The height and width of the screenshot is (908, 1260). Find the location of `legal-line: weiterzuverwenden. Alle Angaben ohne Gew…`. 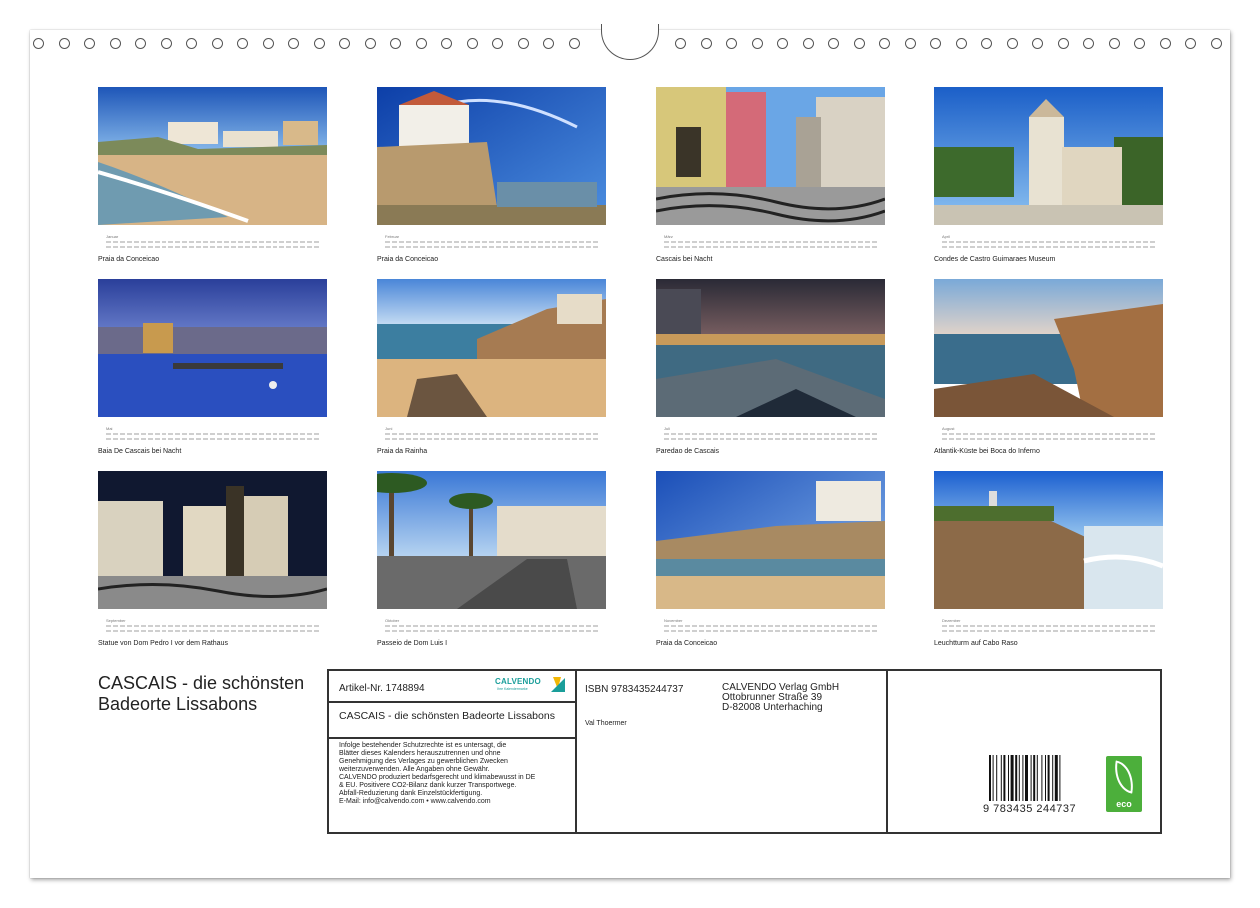

legal-line: weiterzuverwenden. Alle Angaben ohne Gew… is located at coordinates (414, 769).